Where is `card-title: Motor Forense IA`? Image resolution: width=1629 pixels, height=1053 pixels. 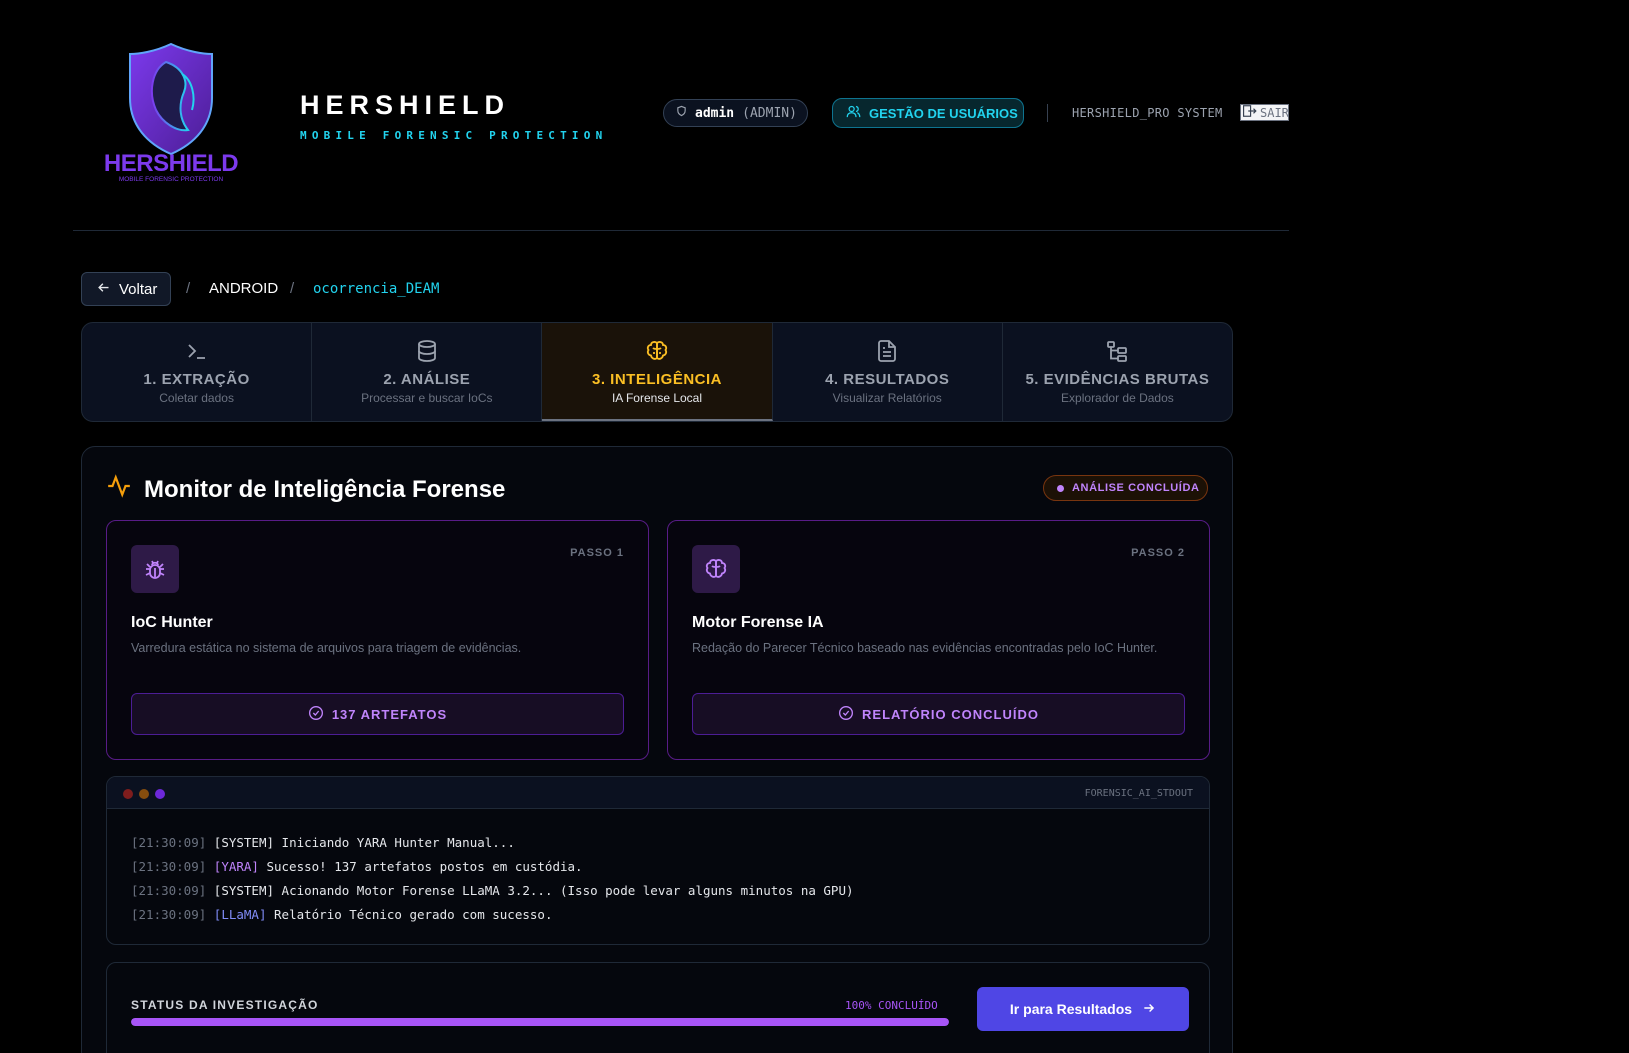 card-title: Motor Forense IA is located at coordinates (758, 622).